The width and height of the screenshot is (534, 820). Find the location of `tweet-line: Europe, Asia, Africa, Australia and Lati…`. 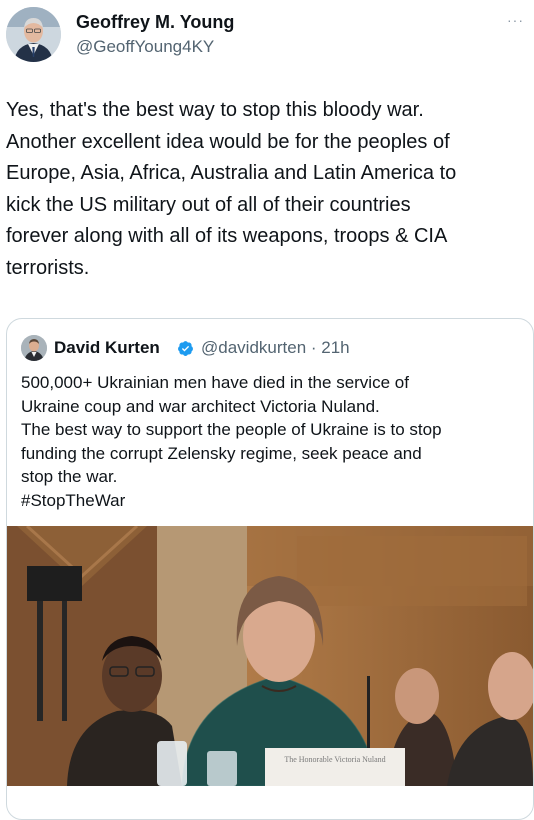

tweet-line: Europe, Asia, Africa, Australia and Lati… is located at coordinates (231, 173).